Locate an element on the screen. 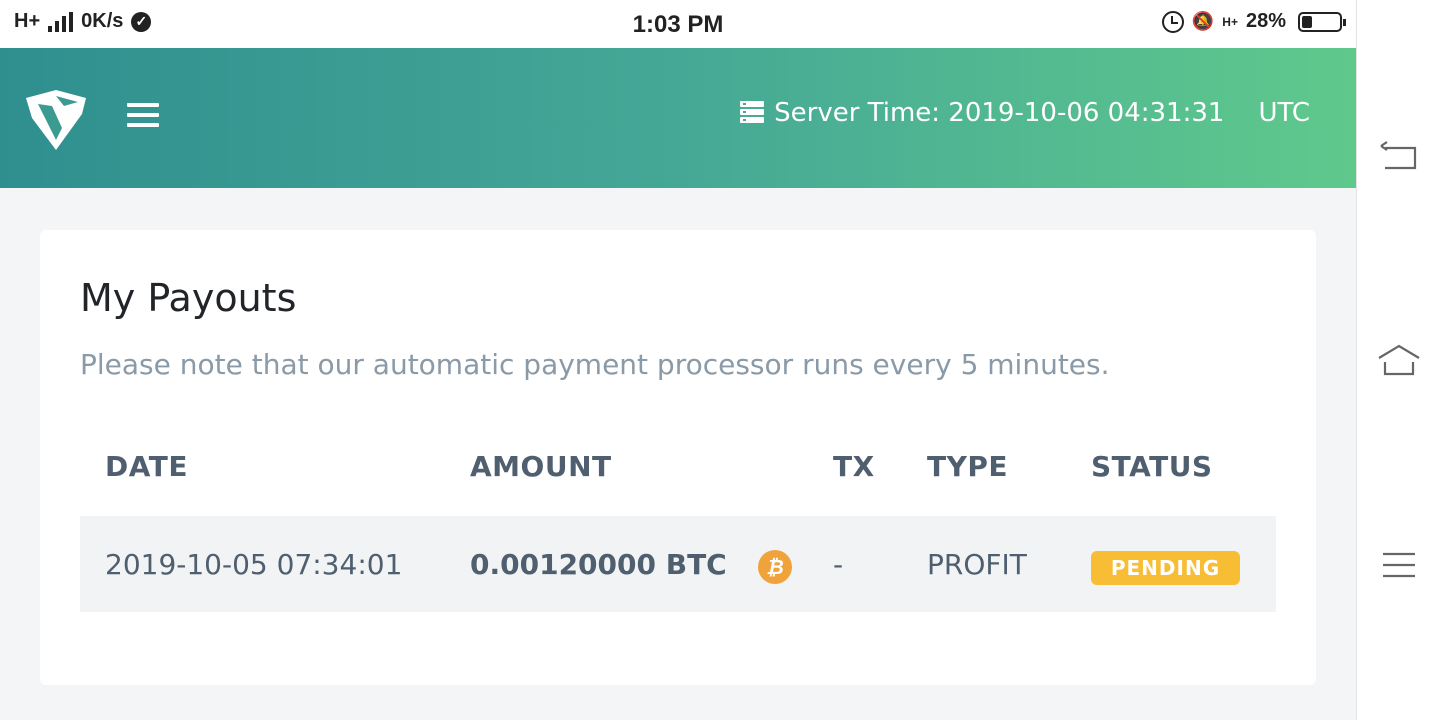 The image size is (1440, 720). payout-amount: 0.00120000 BTC is located at coordinates (598, 564).